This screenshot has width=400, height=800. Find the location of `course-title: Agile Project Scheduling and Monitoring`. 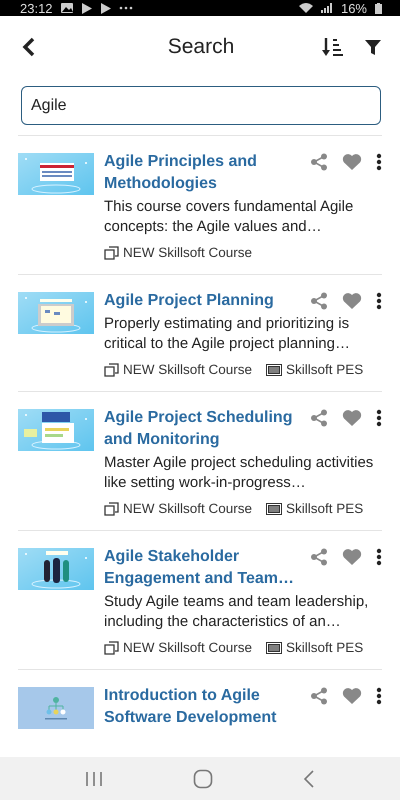

course-title: Agile Project Scheduling and Monitoring is located at coordinates (207, 429).